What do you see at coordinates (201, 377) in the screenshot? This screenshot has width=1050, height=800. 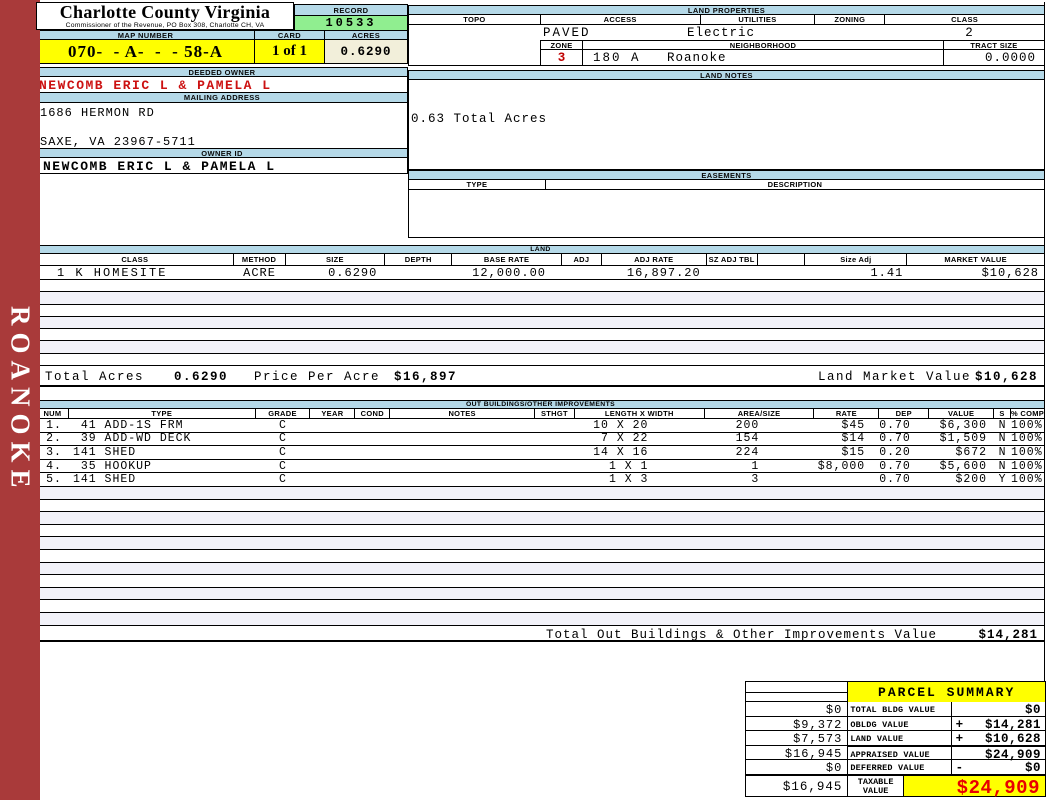 I see `total-acres-value: 0.6290` at bounding box center [201, 377].